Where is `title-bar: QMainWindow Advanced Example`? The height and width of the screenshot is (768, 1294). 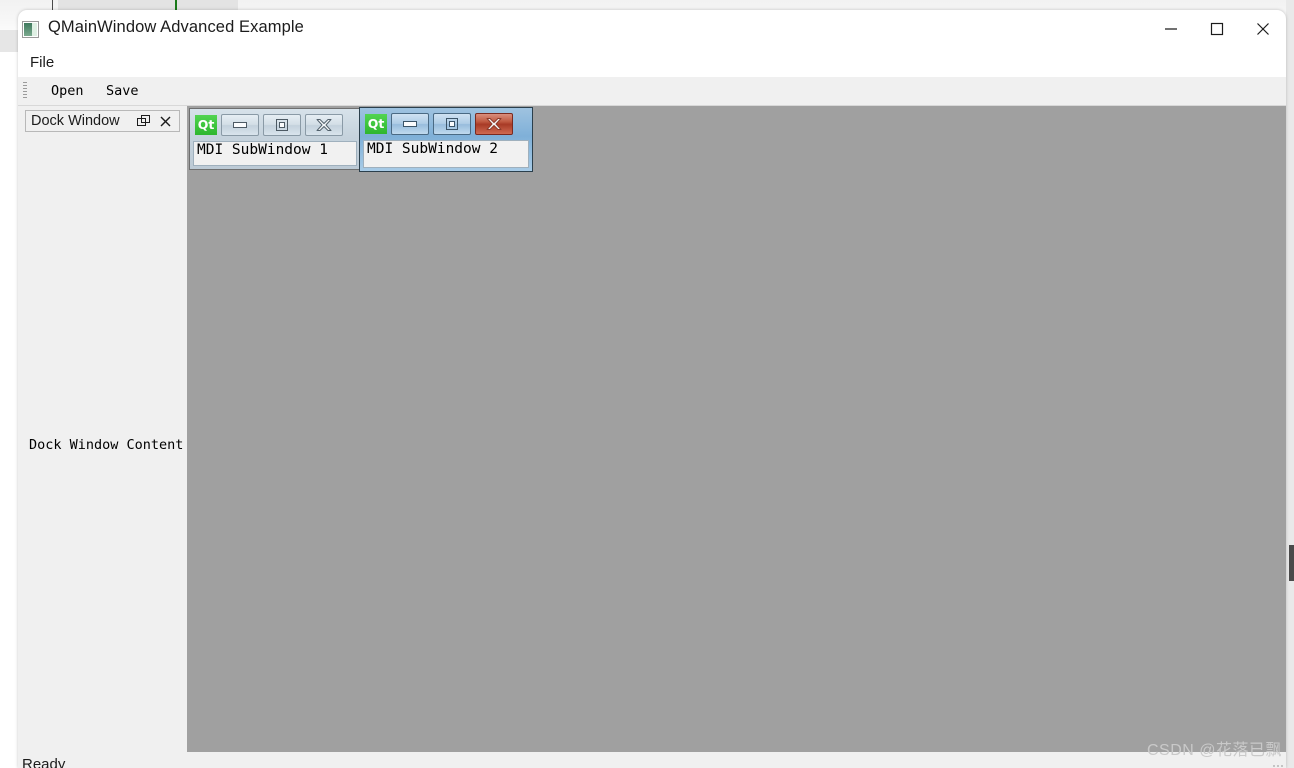 title-bar: QMainWindow Advanced Example is located at coordinates (652, 29).